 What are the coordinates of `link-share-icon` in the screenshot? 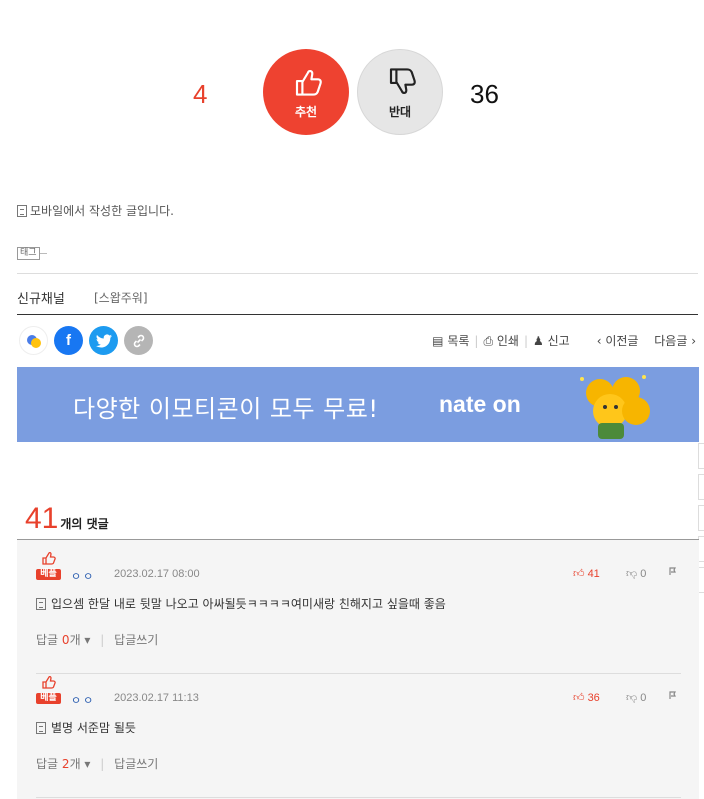 It's located at (138, 340).